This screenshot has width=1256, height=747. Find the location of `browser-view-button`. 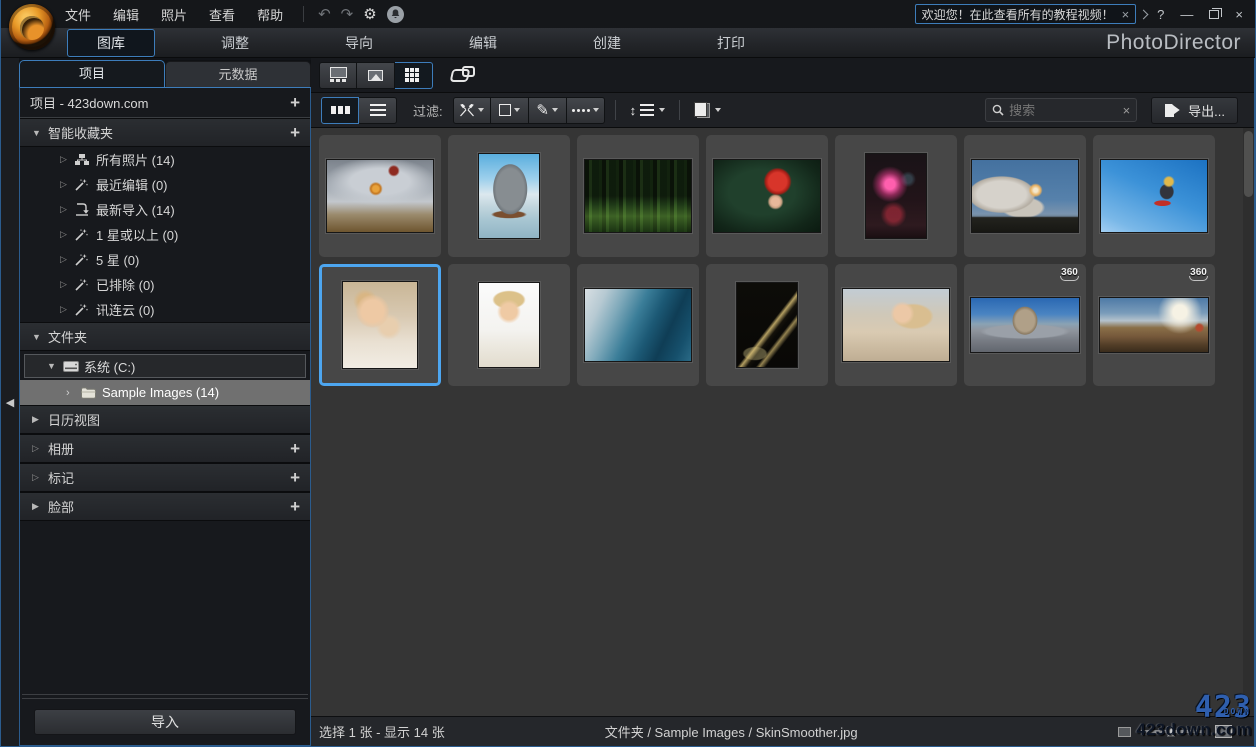

browser-view-button is located at coordinates (338, 75).